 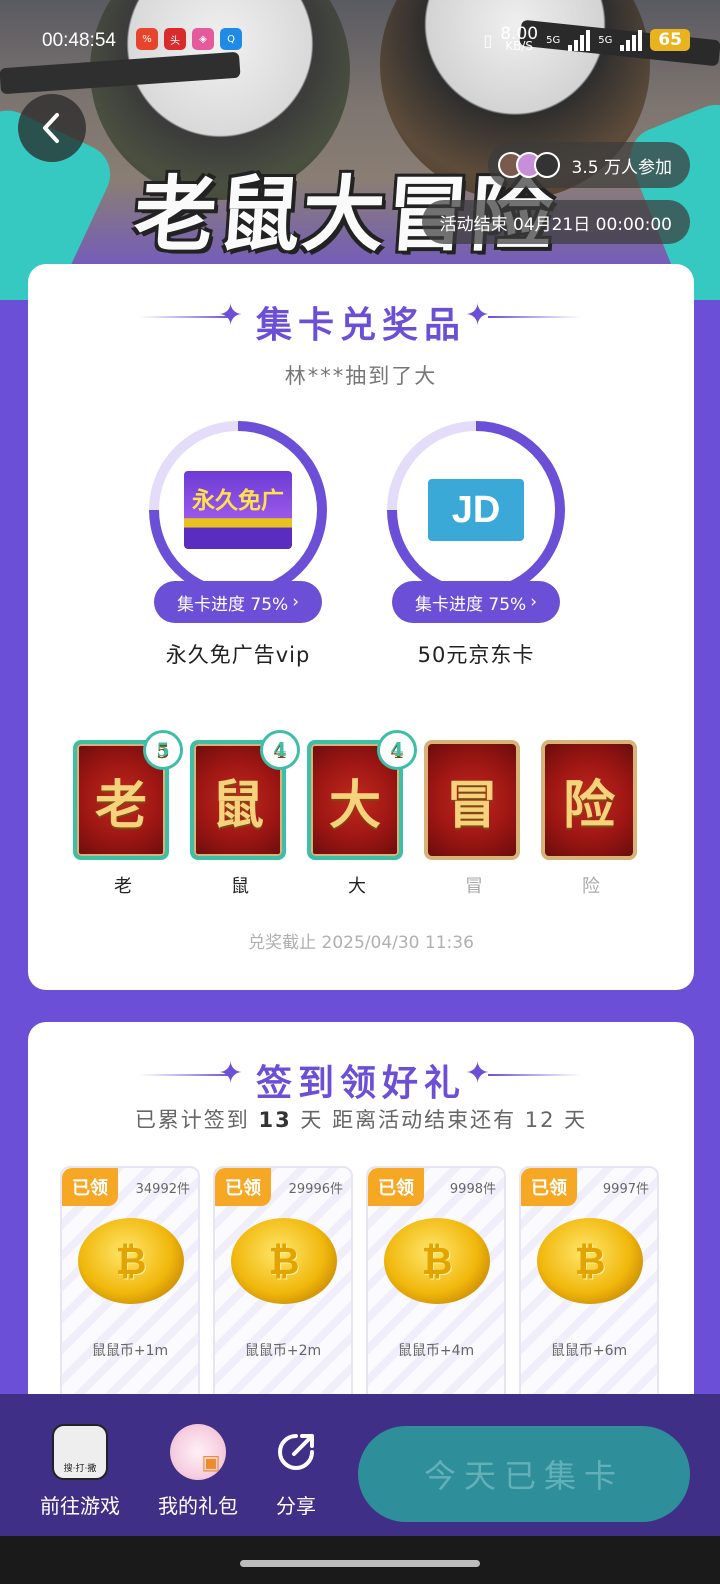 I want to click on notification-icons: % 头 ◈ Q, so click(x=189, y=39).